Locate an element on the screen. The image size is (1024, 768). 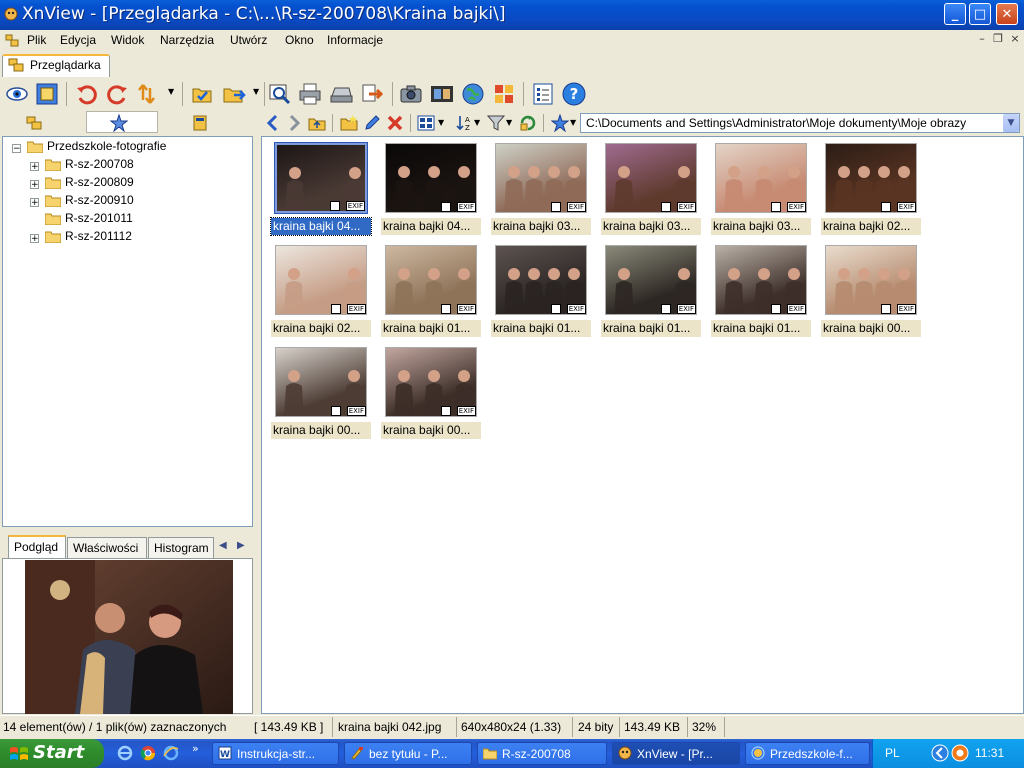
quicklaunch-ie2-icon is located at coordinates (171, 753).